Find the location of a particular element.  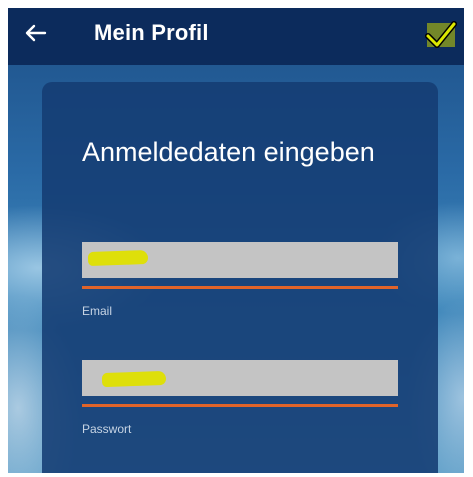

password-underline is located at coordinates (240, 405).